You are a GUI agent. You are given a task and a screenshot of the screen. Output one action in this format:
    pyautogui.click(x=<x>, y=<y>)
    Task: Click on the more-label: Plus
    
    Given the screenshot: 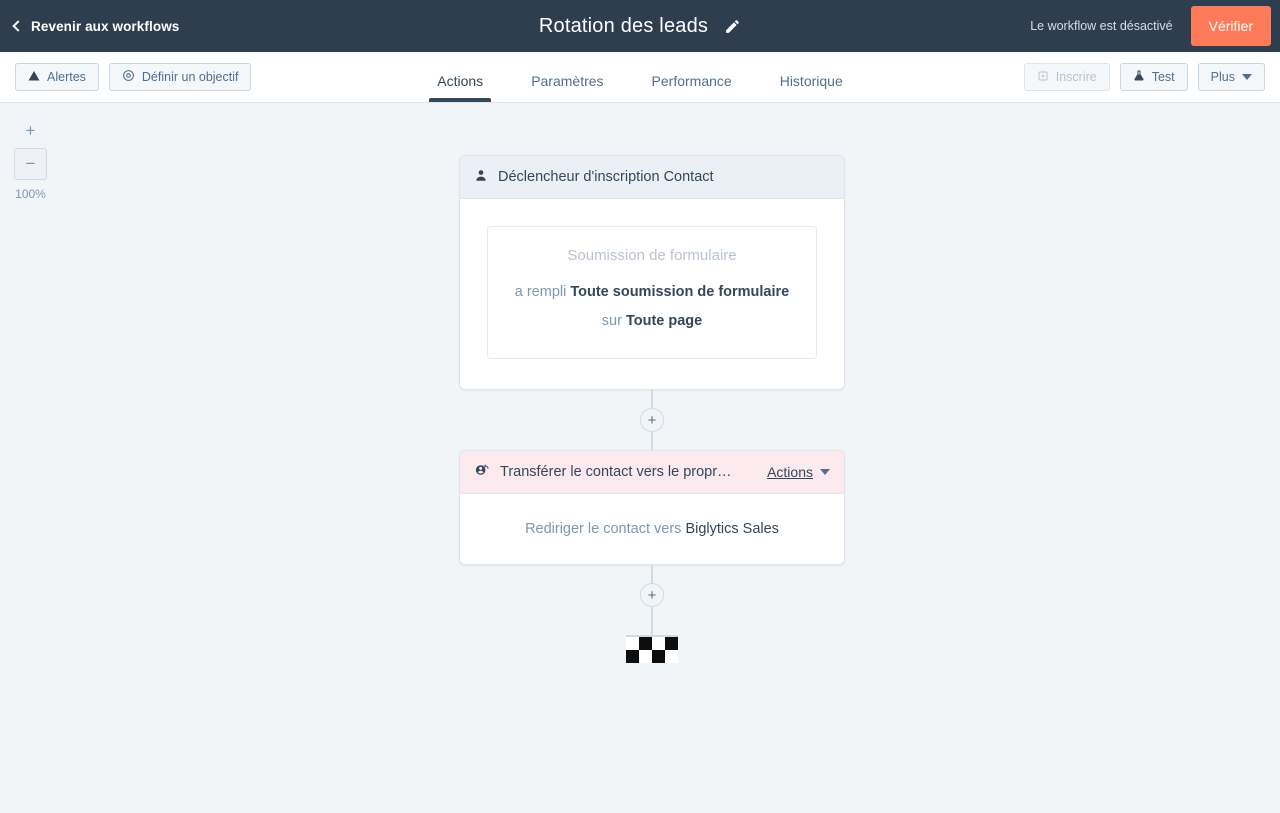 What is the action you would take?
    pyautogui.click(x=1222, y=77)
    